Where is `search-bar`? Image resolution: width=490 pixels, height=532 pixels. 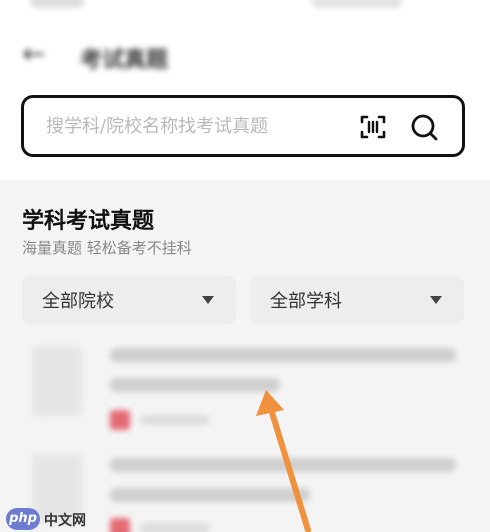
search-bar is located at coordinates (243, 126).